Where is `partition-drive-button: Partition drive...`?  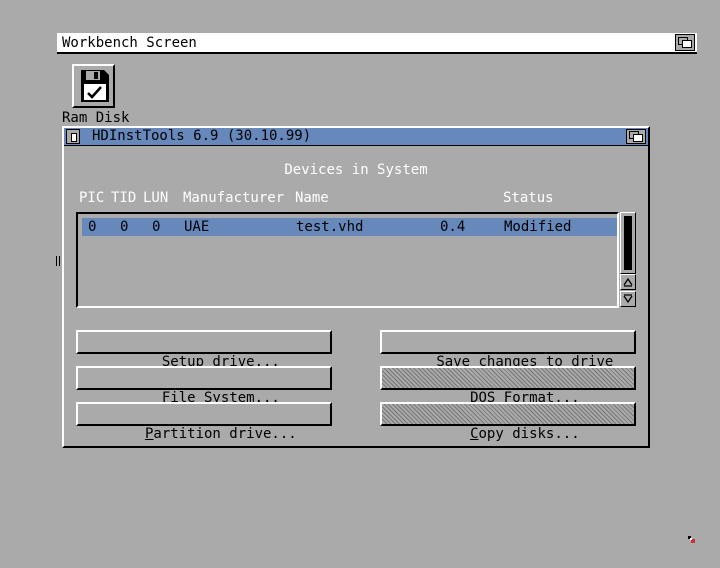 partition-drive-button: Partition drive... is located at coordinates (204, 422).